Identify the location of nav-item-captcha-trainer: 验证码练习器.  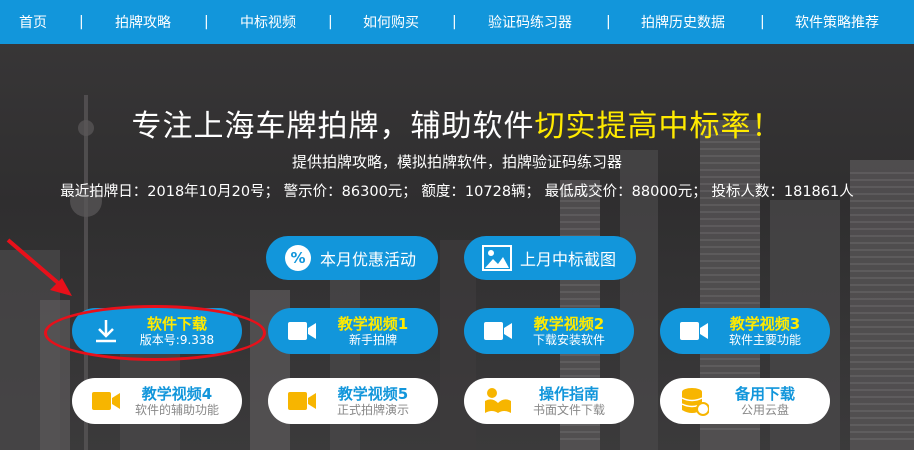
(530, 22).